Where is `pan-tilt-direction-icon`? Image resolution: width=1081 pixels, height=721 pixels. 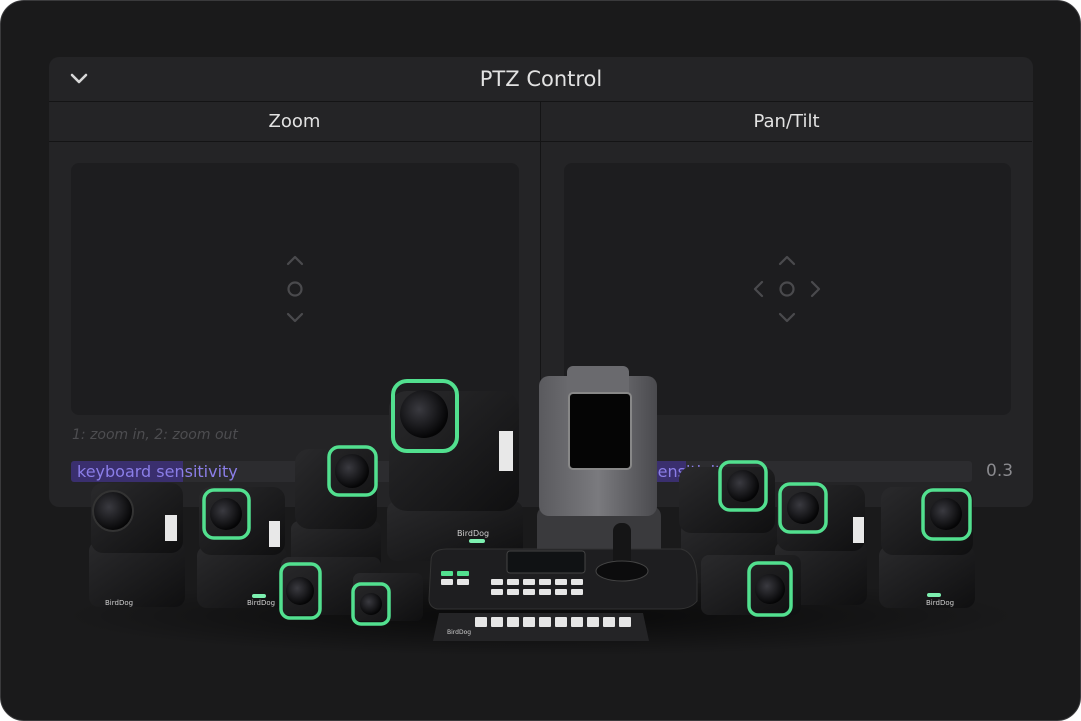
pan-tilt-direction-icon is located at coordinates (787, 289).